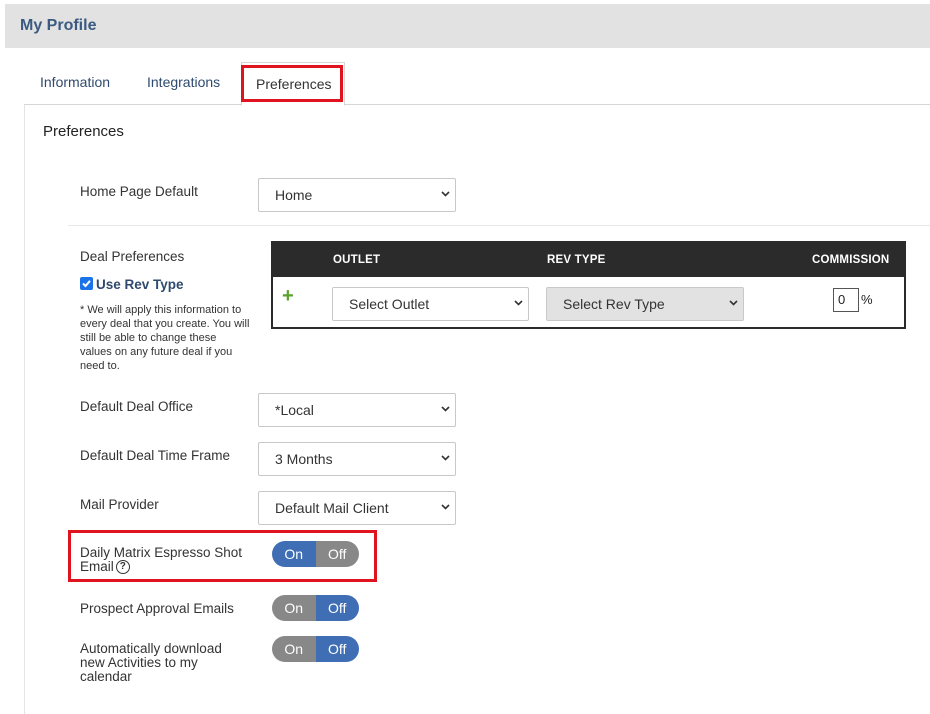 The width and height of the screenshot is (930, 714). Describe the element at coordinates (132, 256) in the screenshot. I see `deal-preferences-label: Deal Preferences` at that location.